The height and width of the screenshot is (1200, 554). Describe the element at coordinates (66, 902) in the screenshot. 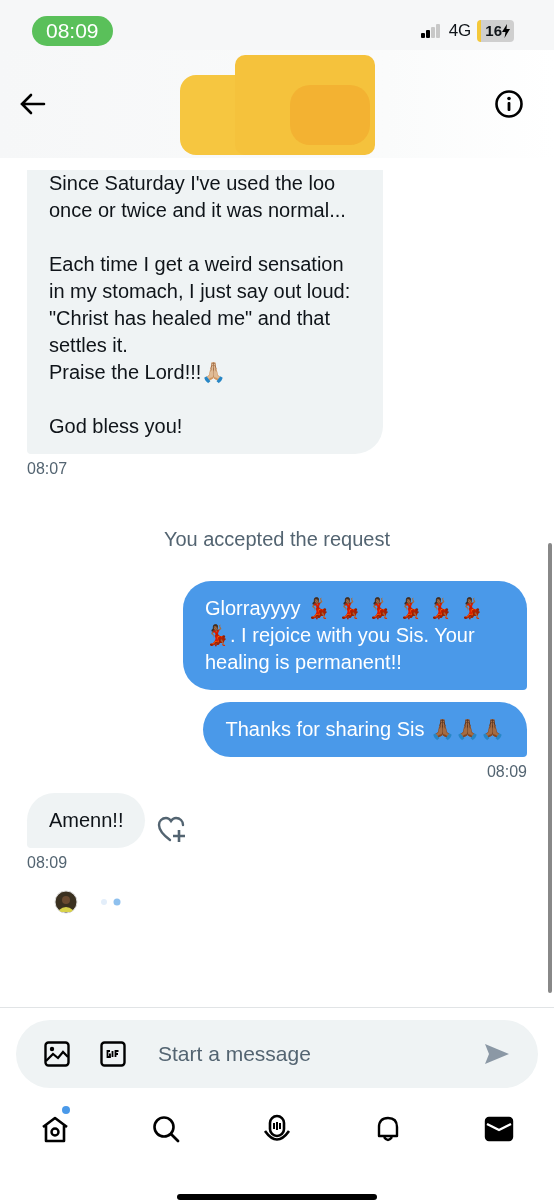

I see `avatar` at that location.